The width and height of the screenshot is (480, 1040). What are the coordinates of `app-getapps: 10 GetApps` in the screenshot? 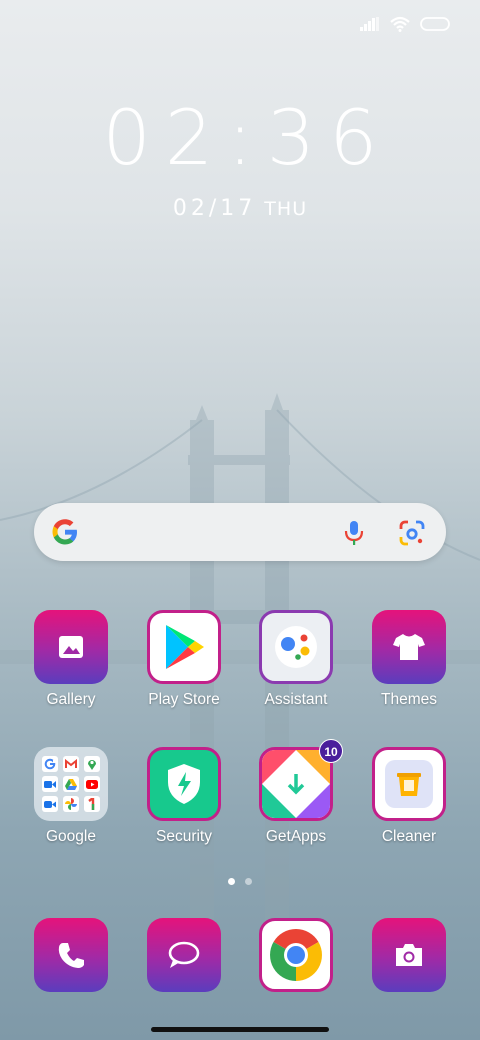 It's located at (296, 792).